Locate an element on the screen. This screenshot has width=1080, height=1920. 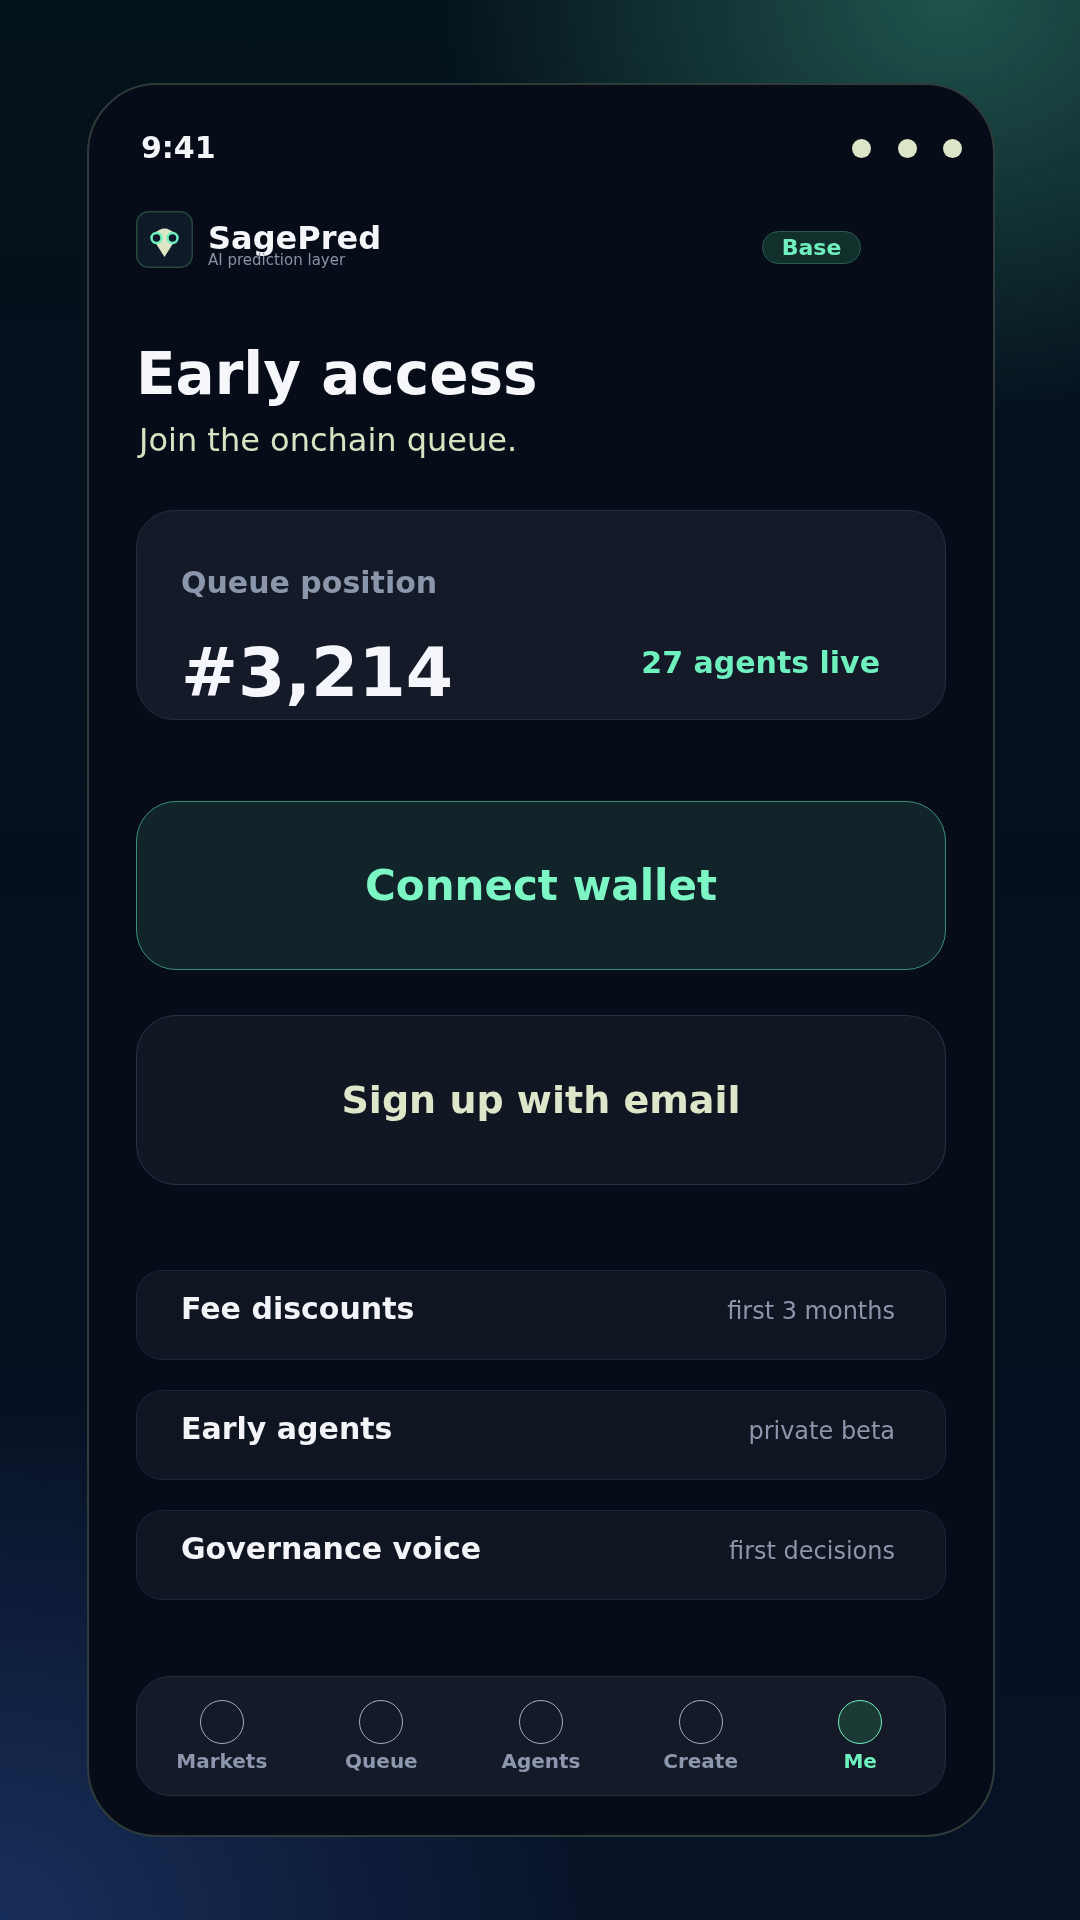
queue-position: #3,214 is located at coordinates (317, 673).